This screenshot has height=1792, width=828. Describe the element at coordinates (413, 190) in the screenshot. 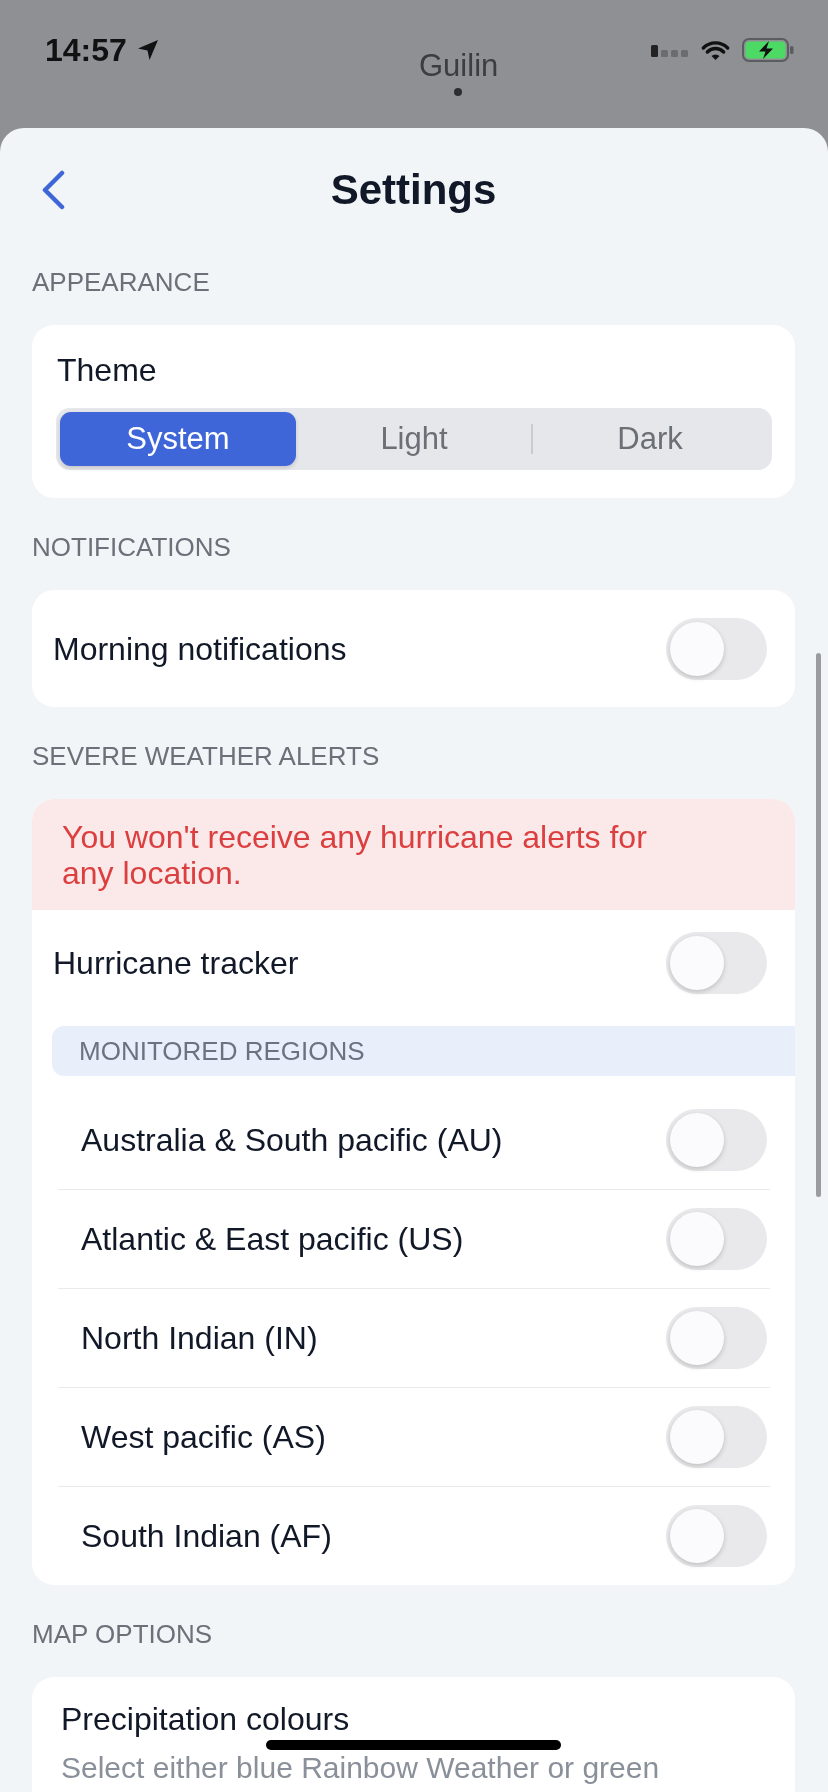

I see `page-title: Settings` at that location.